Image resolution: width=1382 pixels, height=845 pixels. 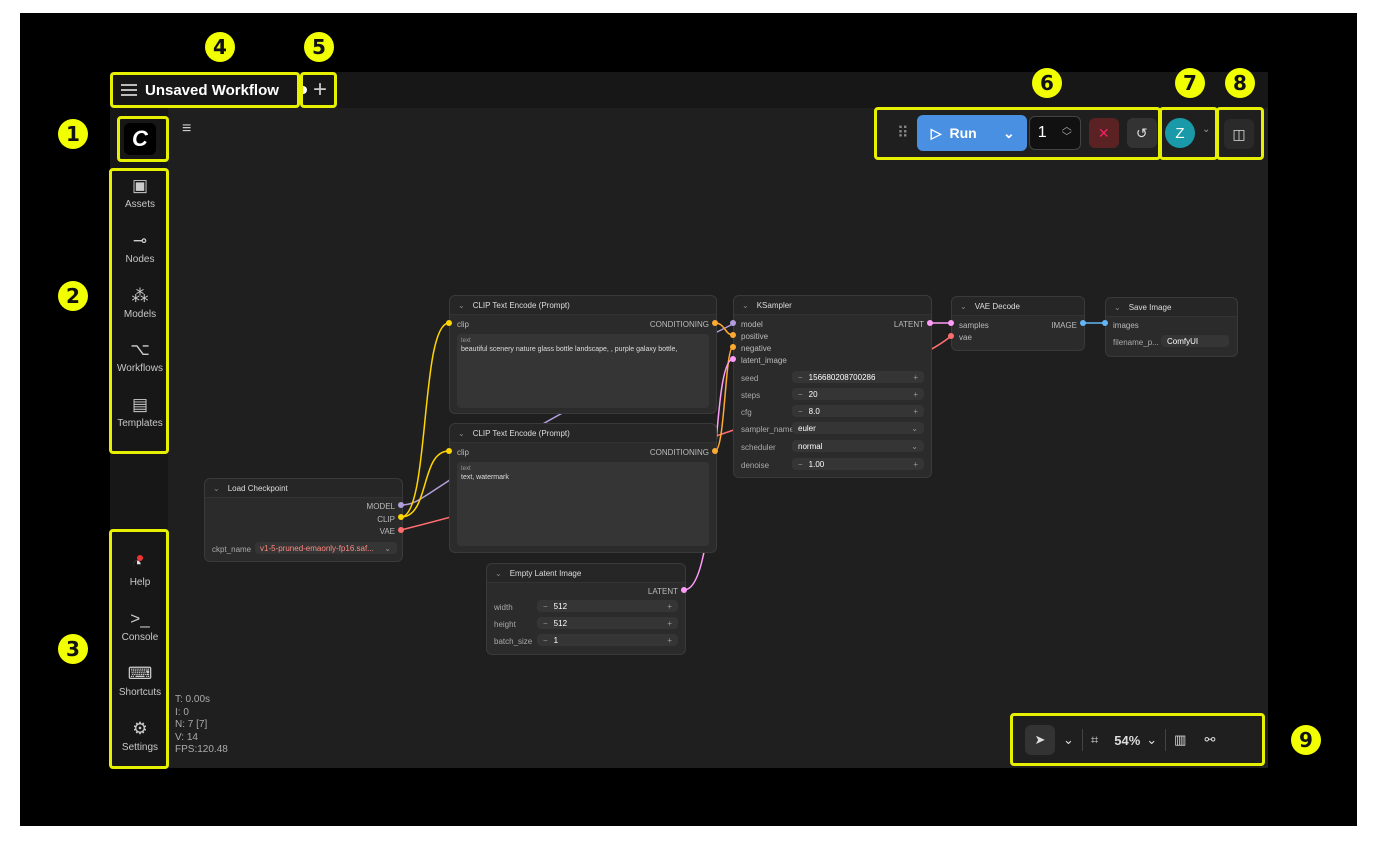 I want to click on output-image: IMAGE, so click(x=1064, y=325).